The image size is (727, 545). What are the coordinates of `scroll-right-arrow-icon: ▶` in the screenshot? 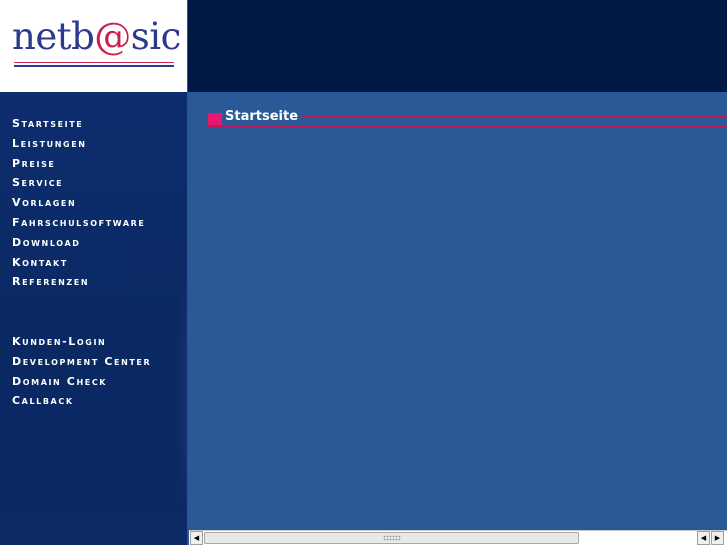 It's located at (717, 538).